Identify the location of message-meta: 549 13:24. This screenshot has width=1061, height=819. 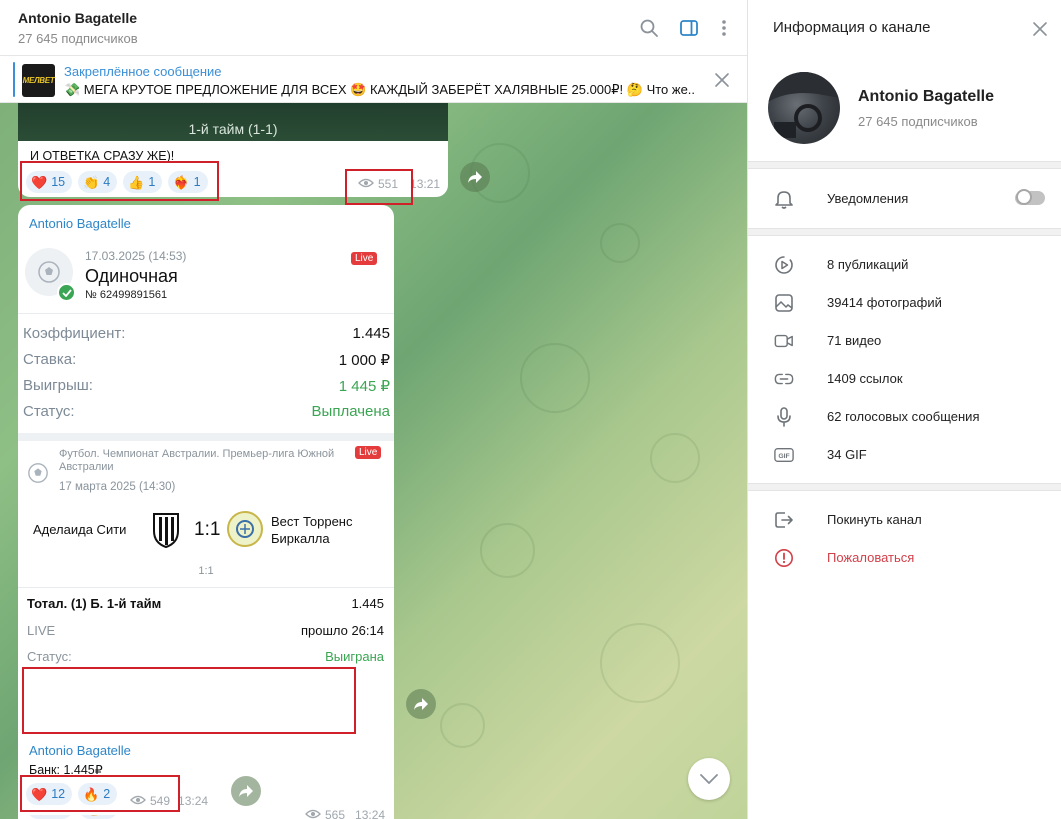
(169, 801).